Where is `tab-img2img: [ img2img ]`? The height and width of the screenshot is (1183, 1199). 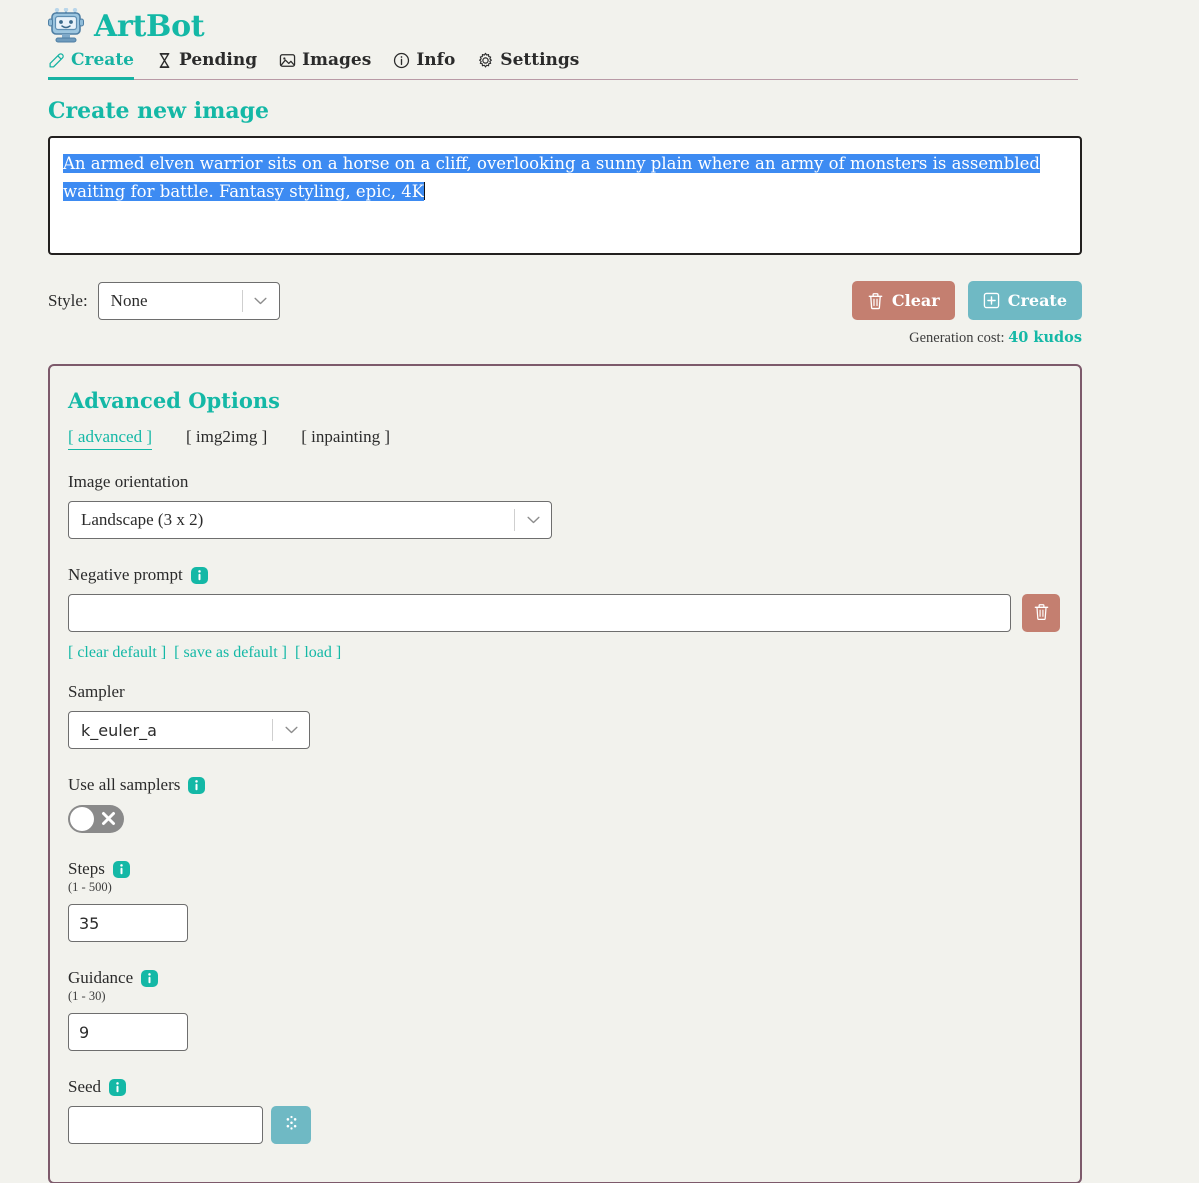 tab-img2img: [ img2img ] is located at coordinates (226, 438).